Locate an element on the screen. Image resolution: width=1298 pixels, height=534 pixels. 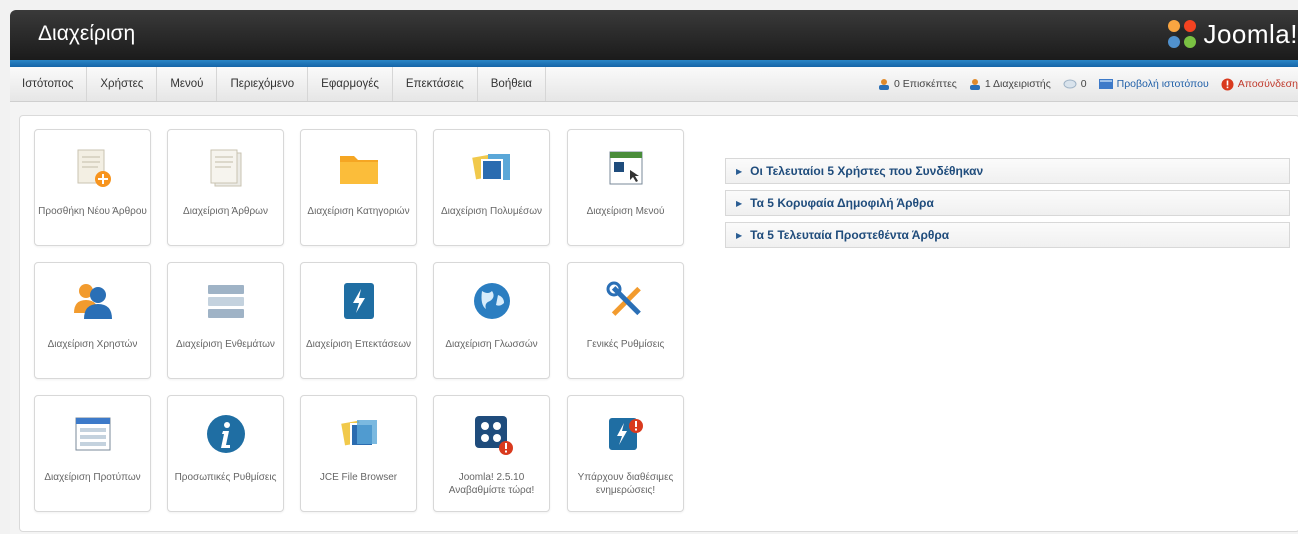
quick-icon-tile: Joomla! 2.5.10 Αναβαθμίστε τώρα! is located at coordinates (491, 453).